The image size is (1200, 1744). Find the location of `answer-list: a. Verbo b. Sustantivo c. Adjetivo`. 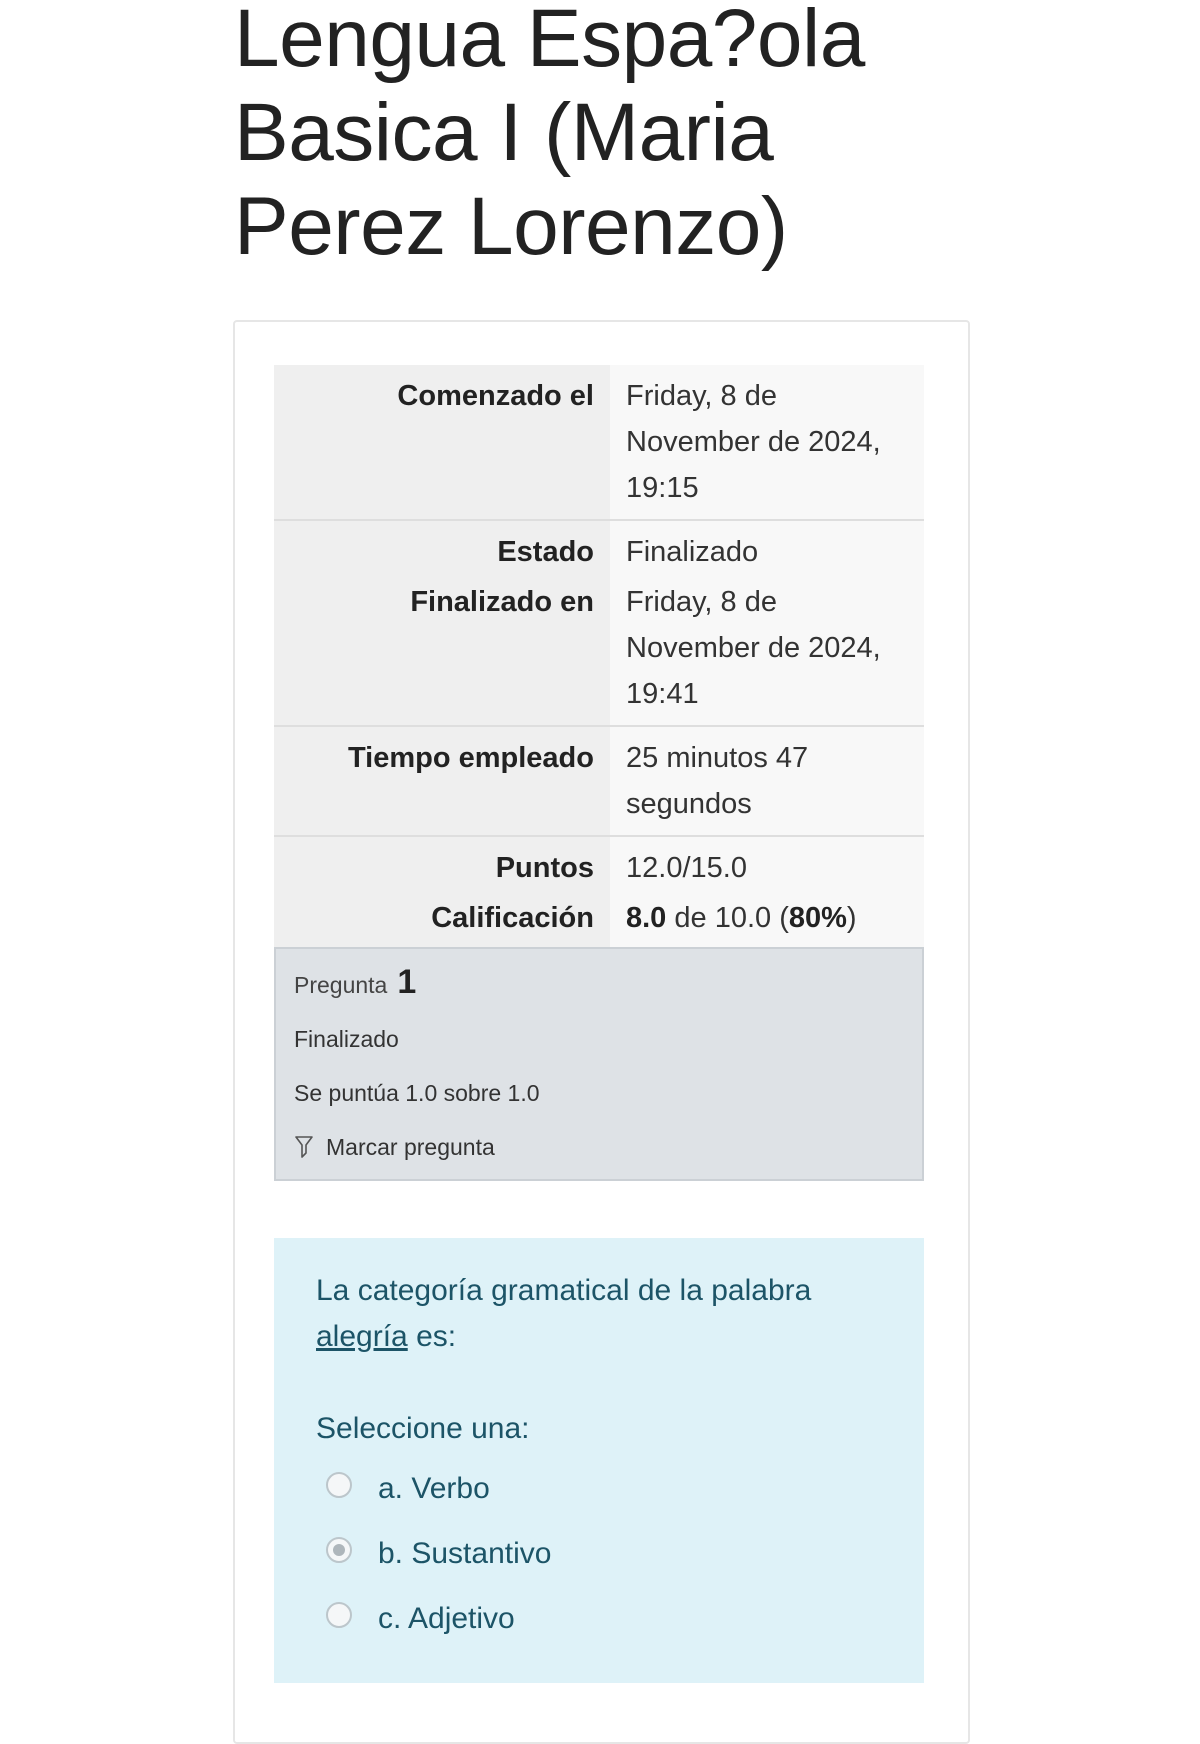

answer-list: a. Verbo b. Sustantivo c. Adjetivo is located at coordinates (599, 1553).